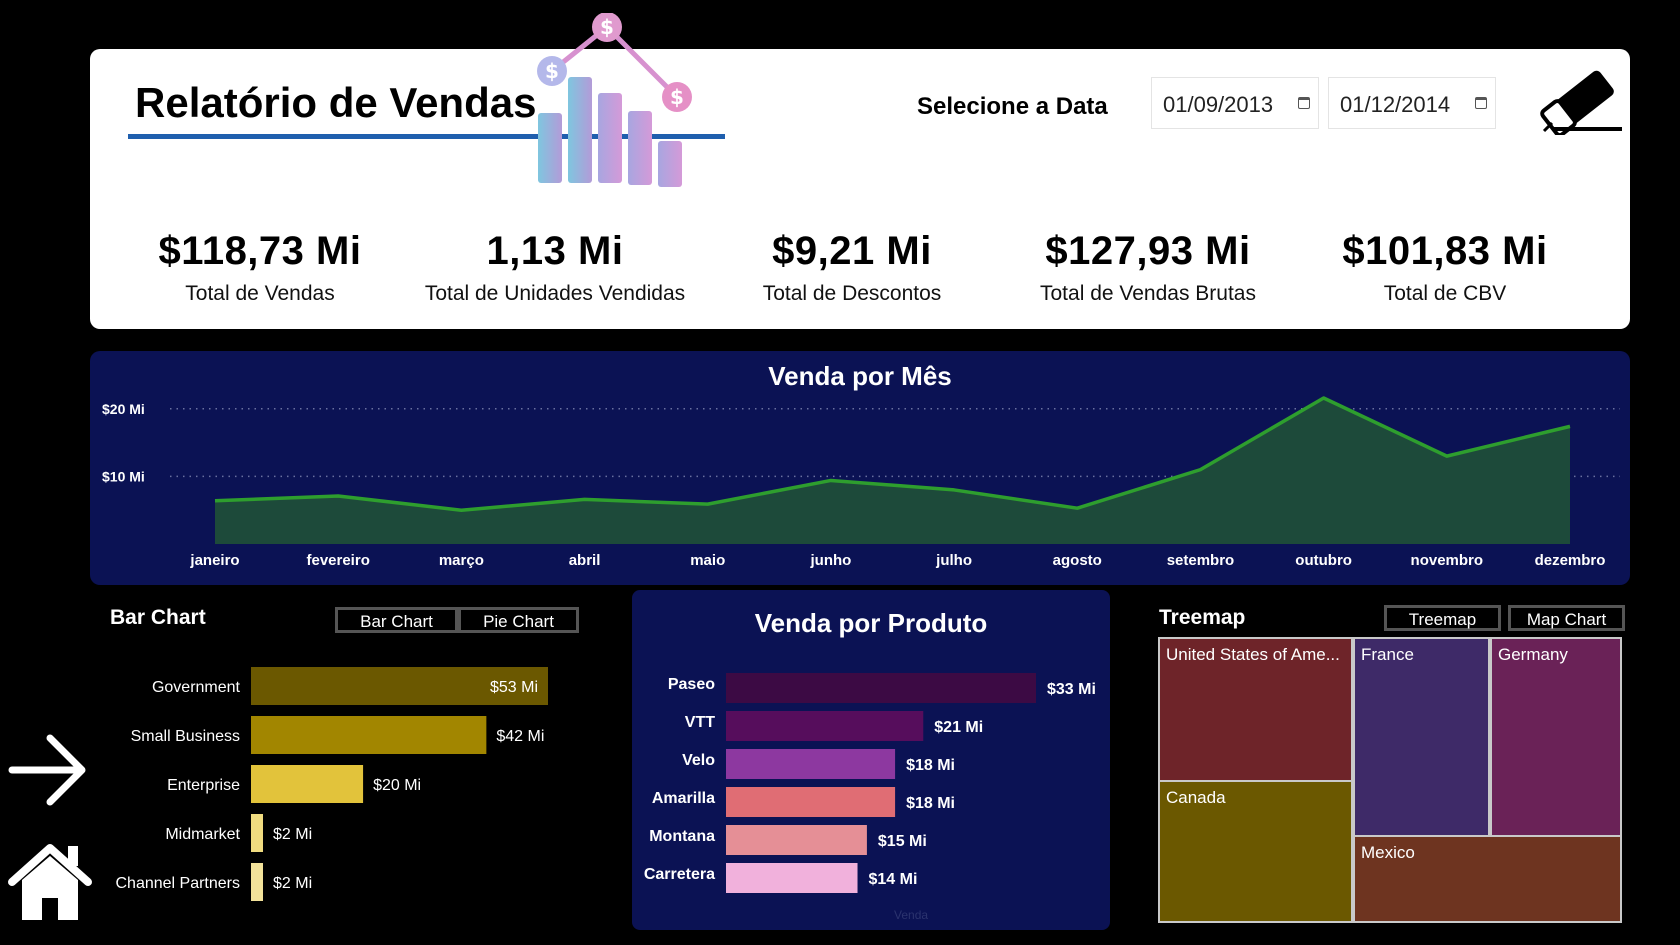  Describe the element at coordinates (1201, 560) in the screenshot. I see `x-tick-label: setembro` at that location.